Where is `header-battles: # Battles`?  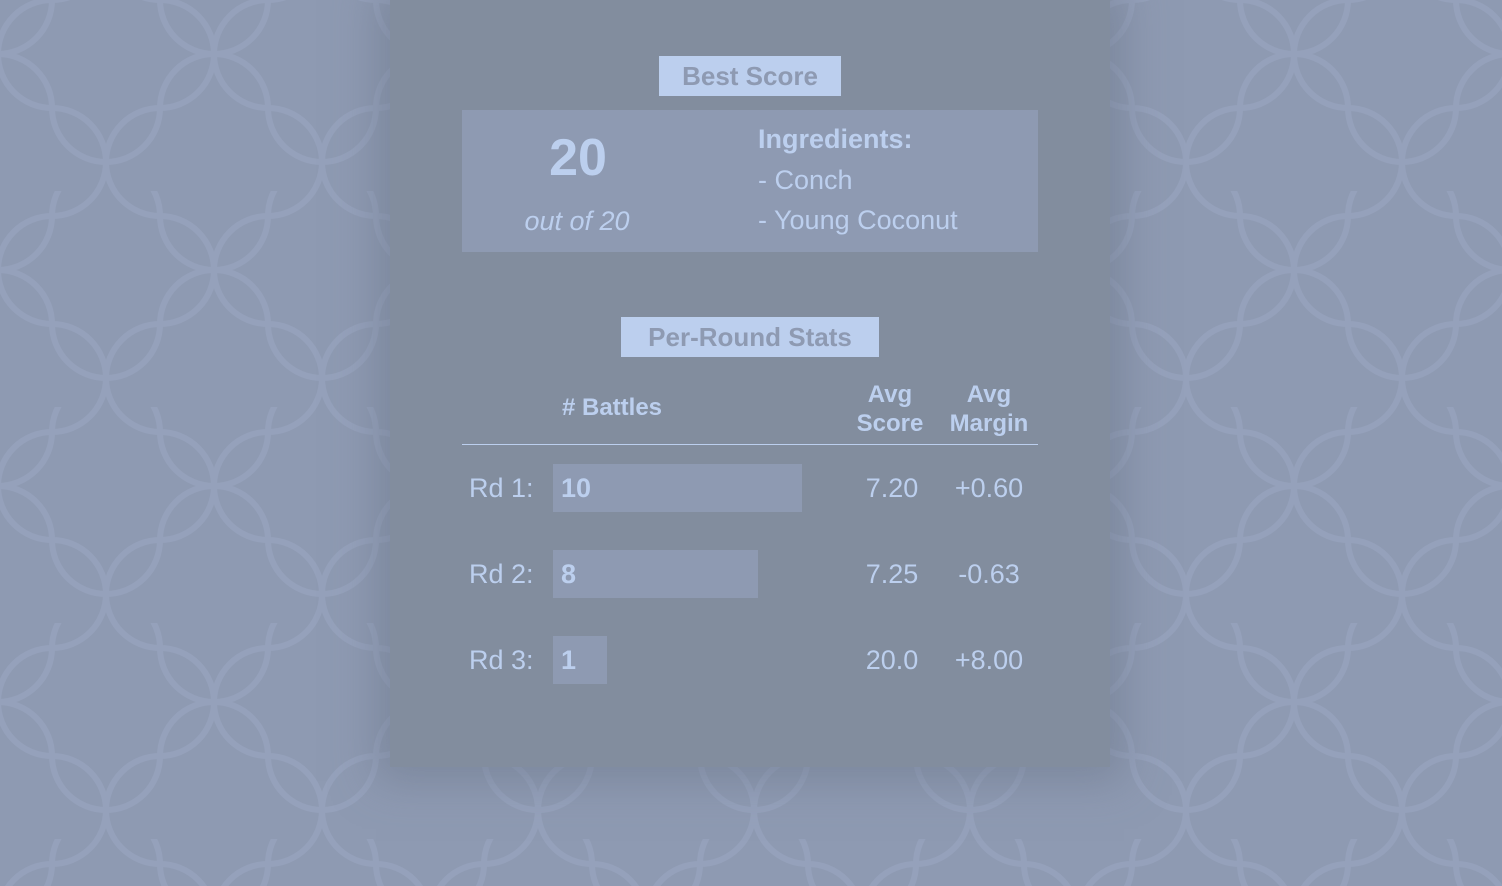 header-battles: # Battles is located at coordinates (612, 407).